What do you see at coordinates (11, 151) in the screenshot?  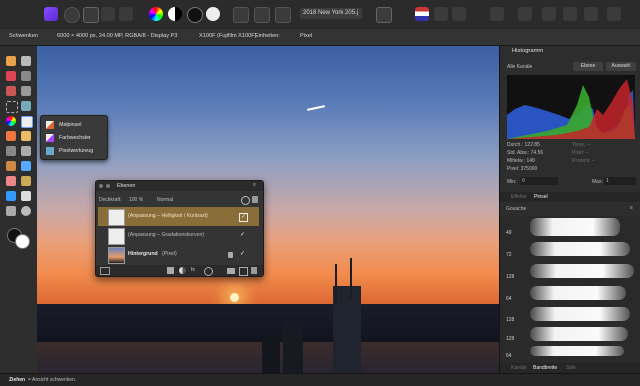 I see `clone-icon` at bounding box center [11, 151].